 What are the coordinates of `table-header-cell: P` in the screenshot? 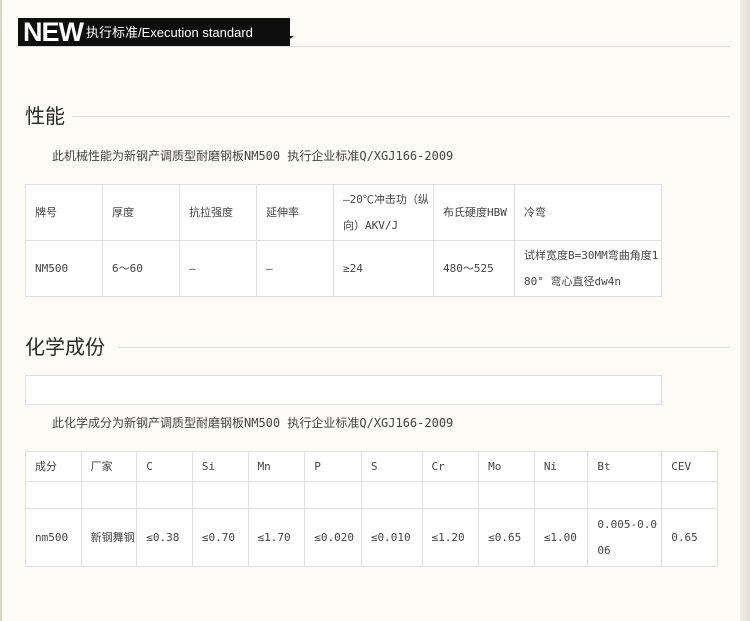 It's located at (333, 466).